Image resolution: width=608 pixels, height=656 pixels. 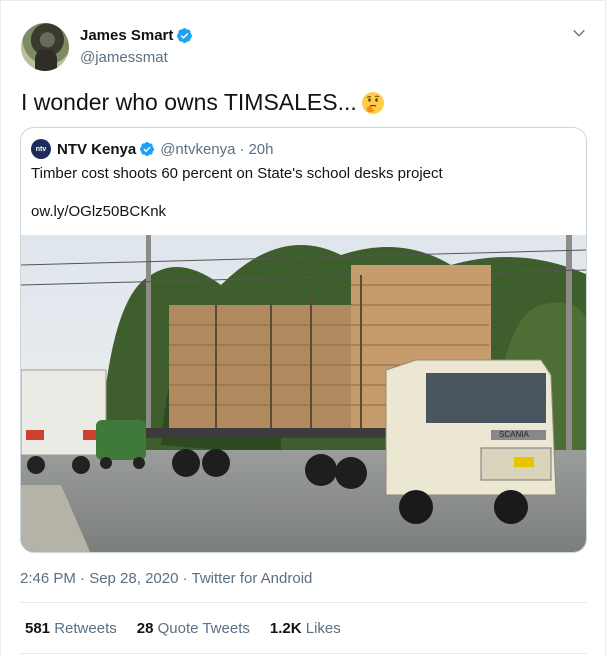 What do you see at coordinates (97, 149) in the screenshot?
I see `quoted-author-name: NTV Kenya` at bounding box center [97, 149].